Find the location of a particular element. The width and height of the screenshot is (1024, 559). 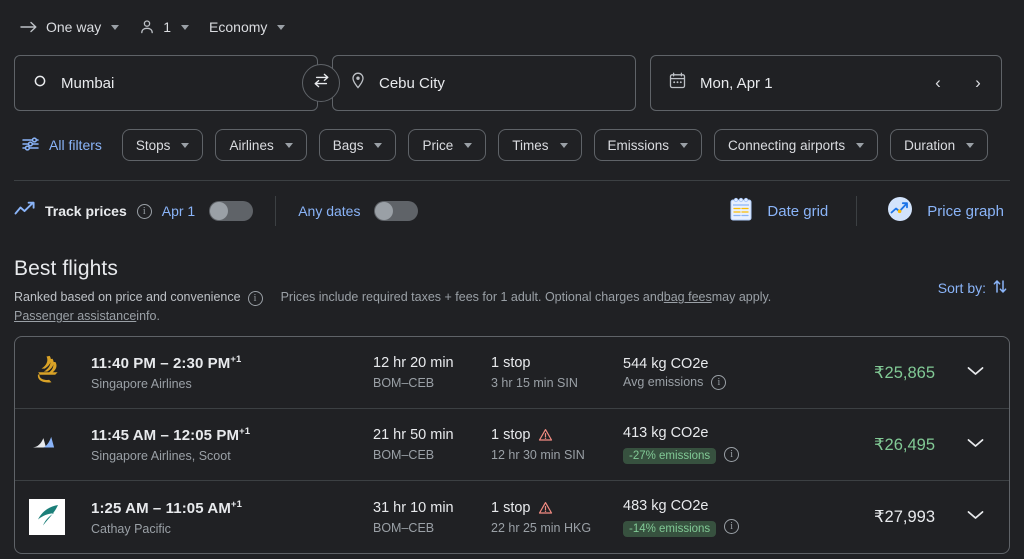

calendar-grid-icon is located at coordinates (741, 211).